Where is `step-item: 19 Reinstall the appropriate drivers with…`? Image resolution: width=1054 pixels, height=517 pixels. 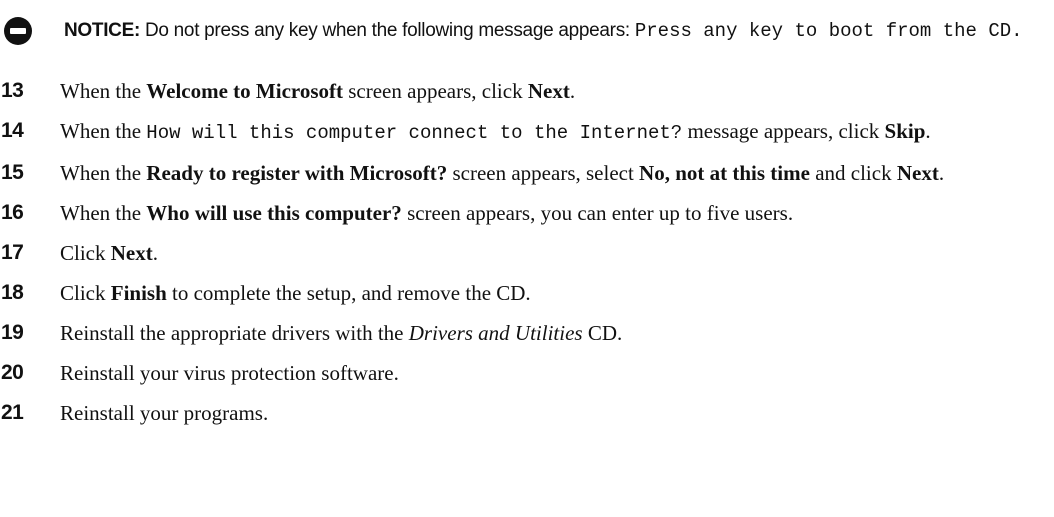 step-item: 19 Reinstall the appropriate drivers with… is located at coordinates (527, 333).